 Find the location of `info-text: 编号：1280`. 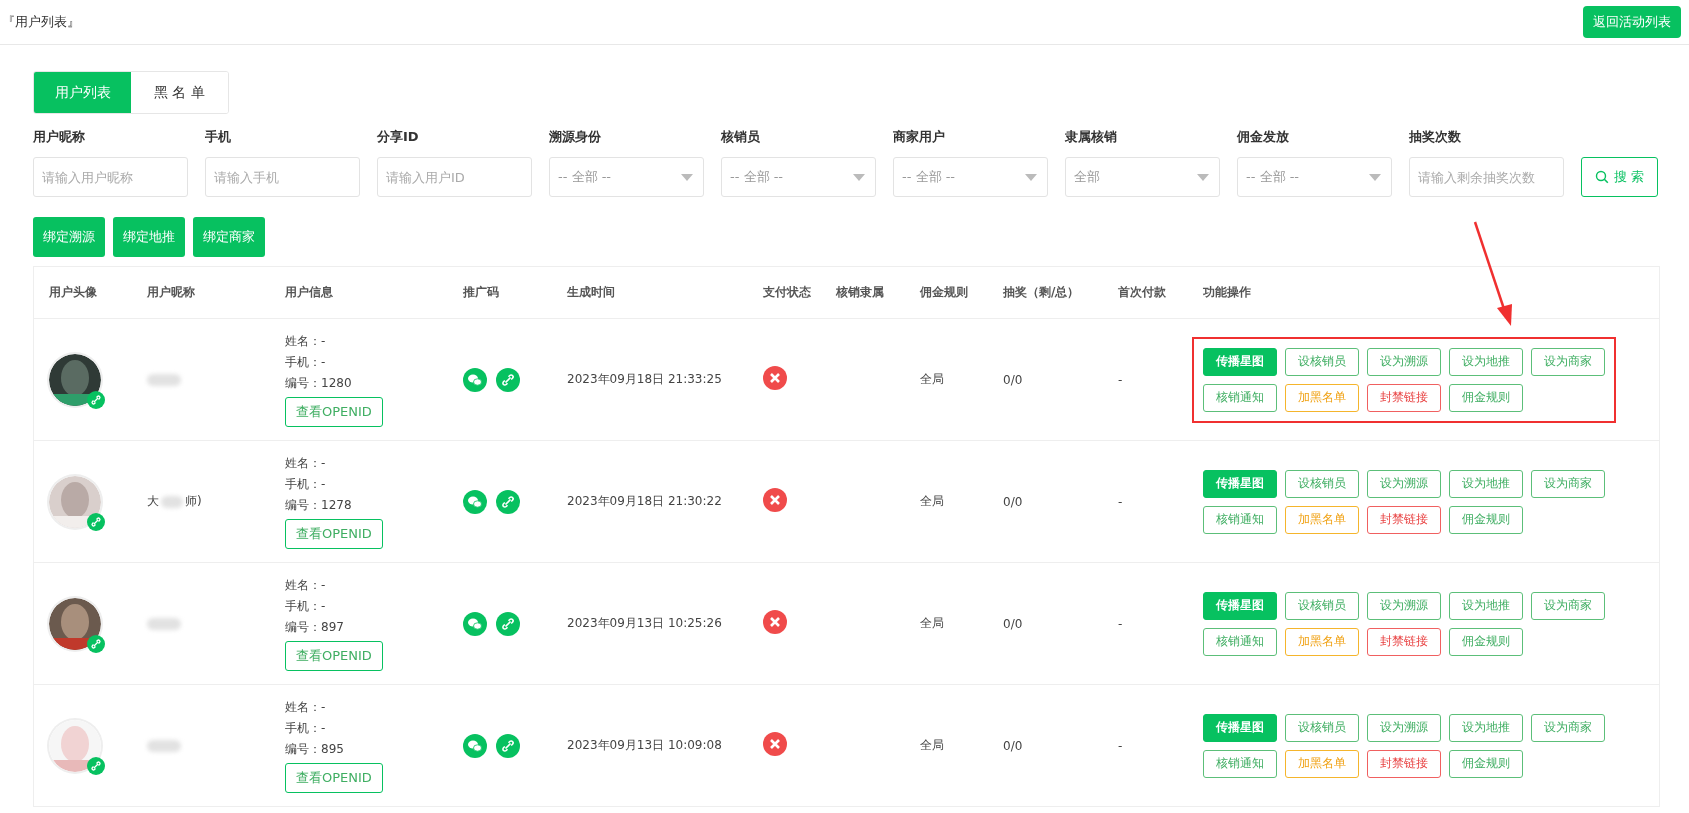

info-text: 编号：1280 is located at coordinates (318, 383).